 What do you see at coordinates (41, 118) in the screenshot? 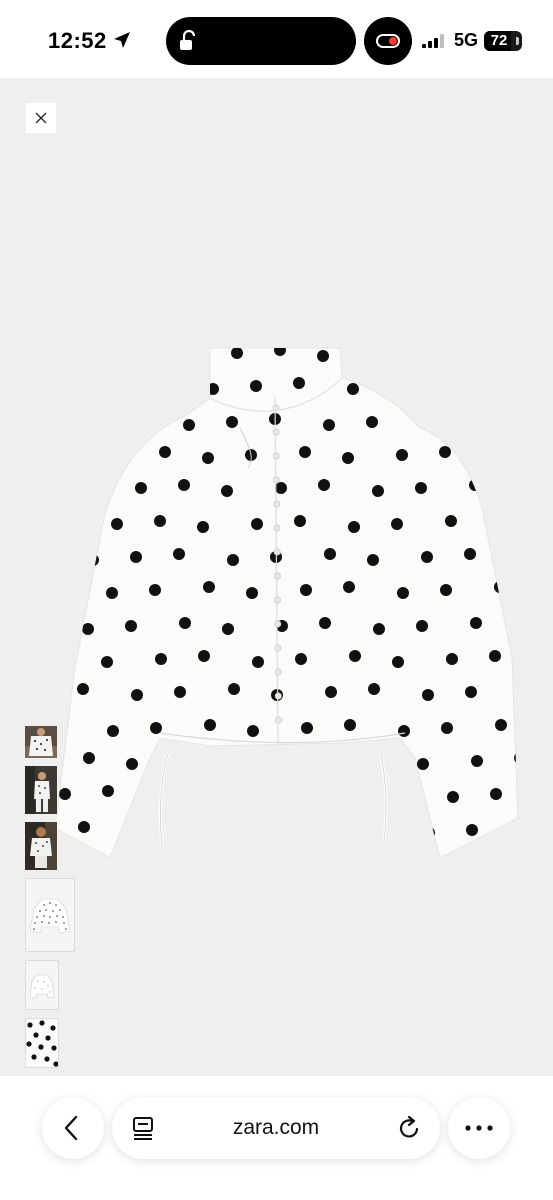
I see `close-button` at bounding box center [41, 118].